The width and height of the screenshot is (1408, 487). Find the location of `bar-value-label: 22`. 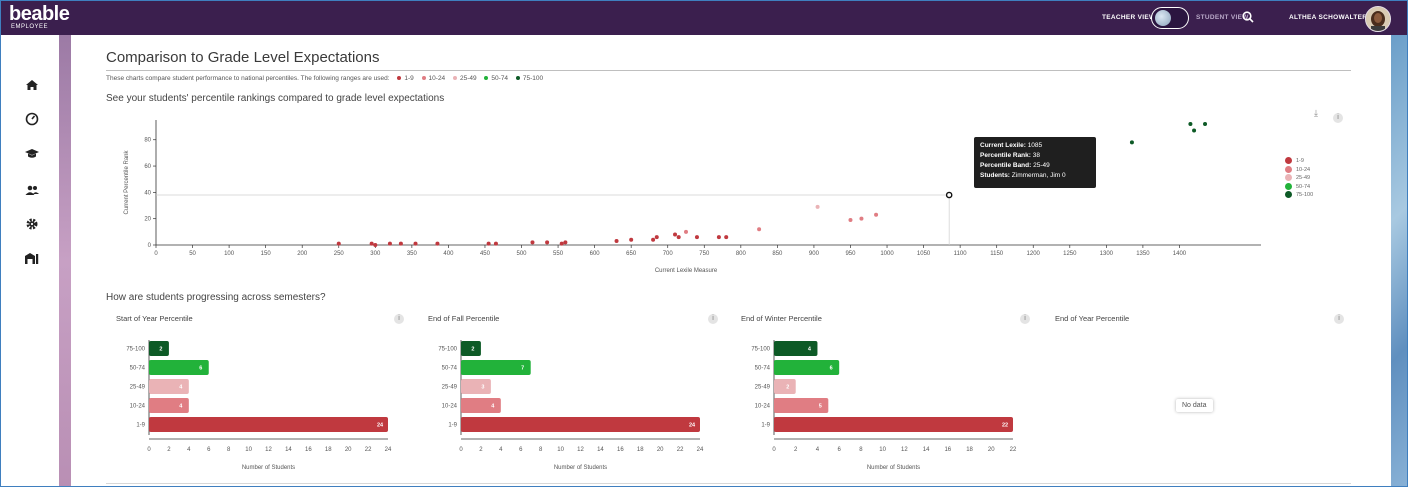

bar-value-label: 22 is located at coordinates (1005, 426).